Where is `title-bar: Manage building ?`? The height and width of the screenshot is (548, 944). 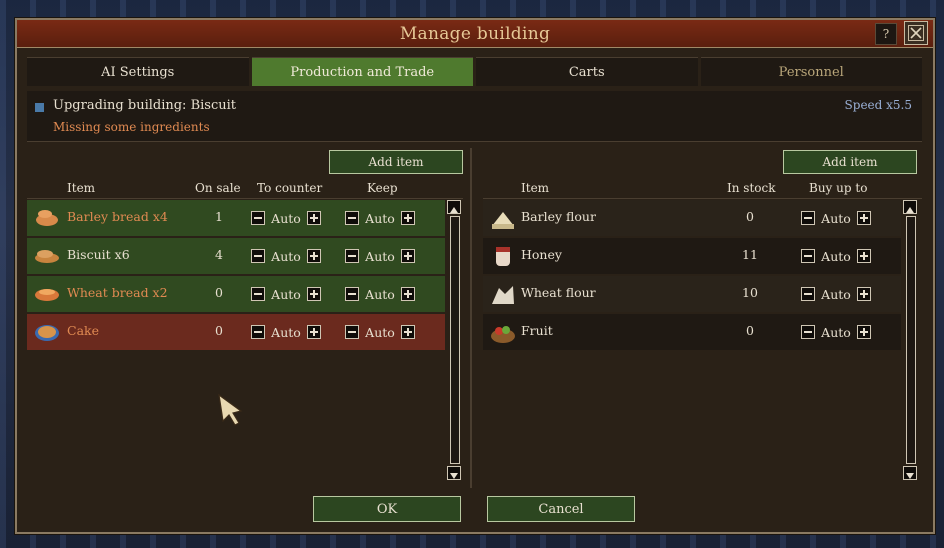
title-bar: Manage building ? is located at coordinates (475, 34).